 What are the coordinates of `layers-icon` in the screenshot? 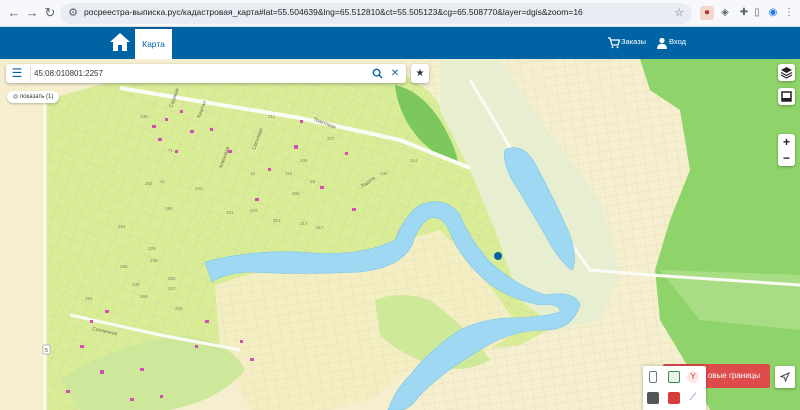 It's located at (786, 73).